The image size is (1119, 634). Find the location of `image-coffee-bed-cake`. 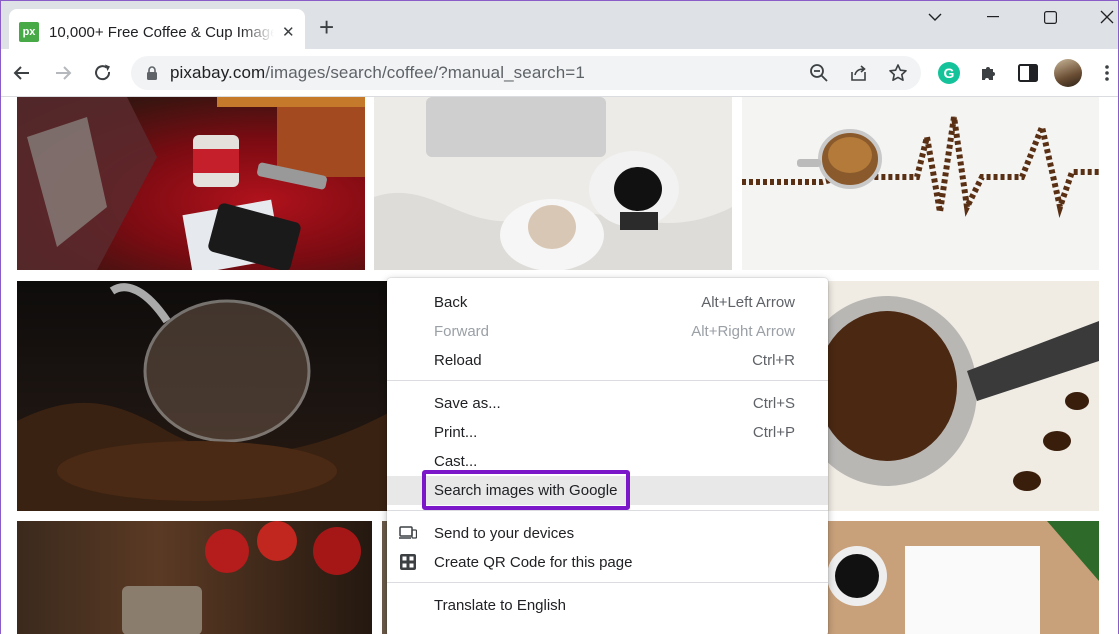

image-coffee-bed-cake is located at coordinates (553, 183).